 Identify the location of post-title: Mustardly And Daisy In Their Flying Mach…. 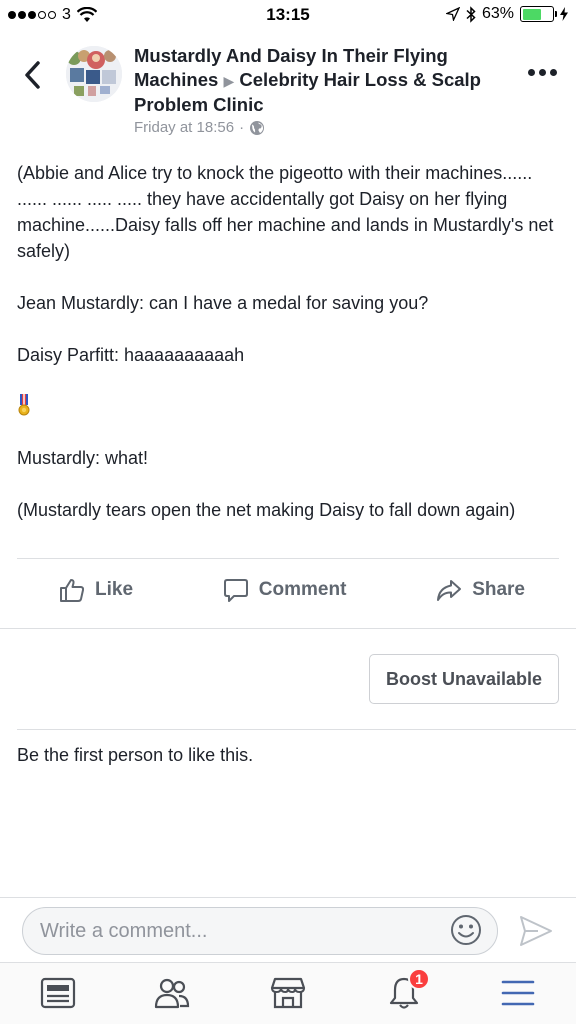
(324, 80).